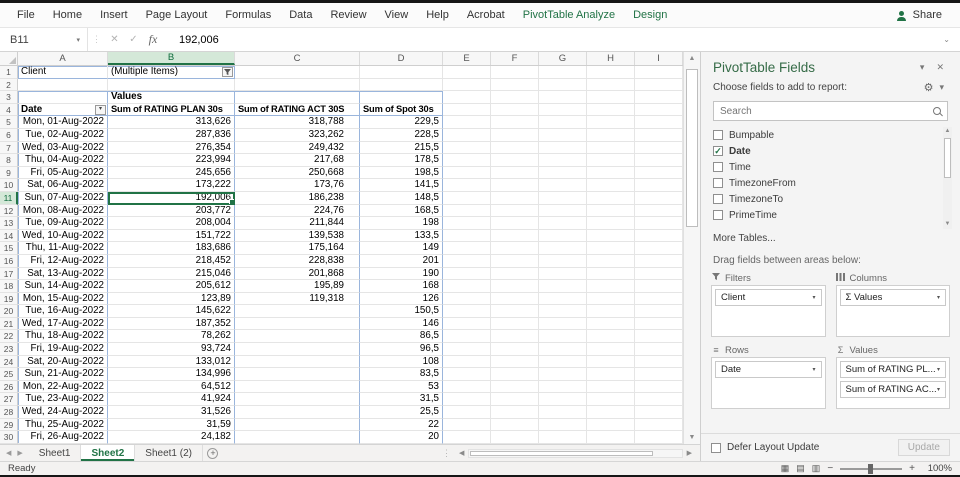 This screenshot has width=960, height=477. What do you see at coordinates (297, 97) in the screenshot?
I see `cell-C3` at bounding box center [297, 97].